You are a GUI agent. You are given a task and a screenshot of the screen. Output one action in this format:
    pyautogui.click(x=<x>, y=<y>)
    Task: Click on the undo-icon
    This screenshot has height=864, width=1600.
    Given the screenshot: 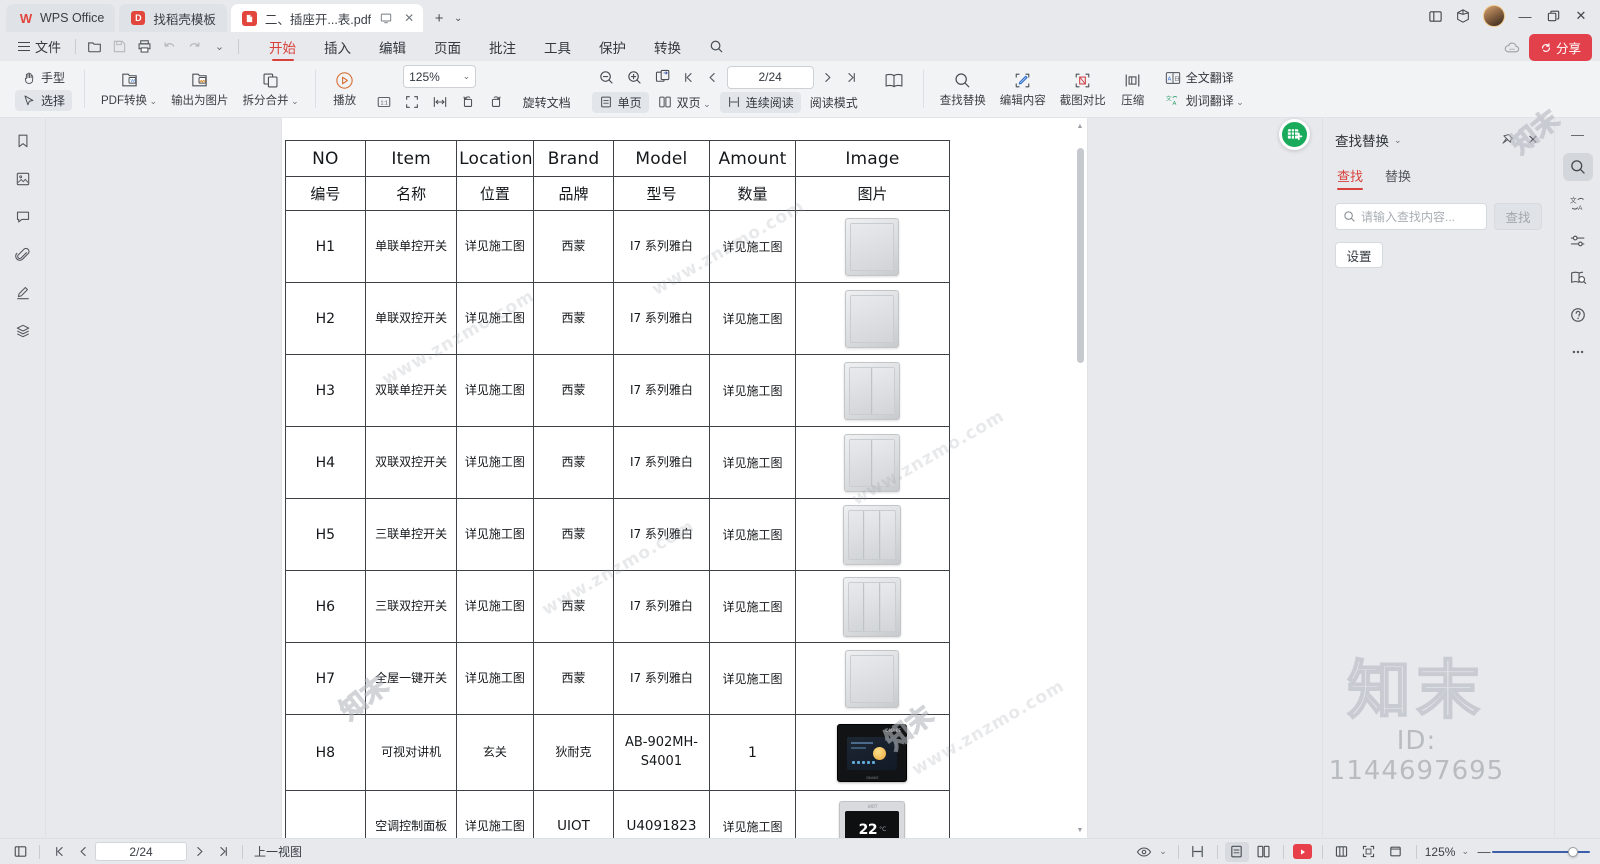 What is the action you would take?
    pyautogui.click(x=169, y=47)
    